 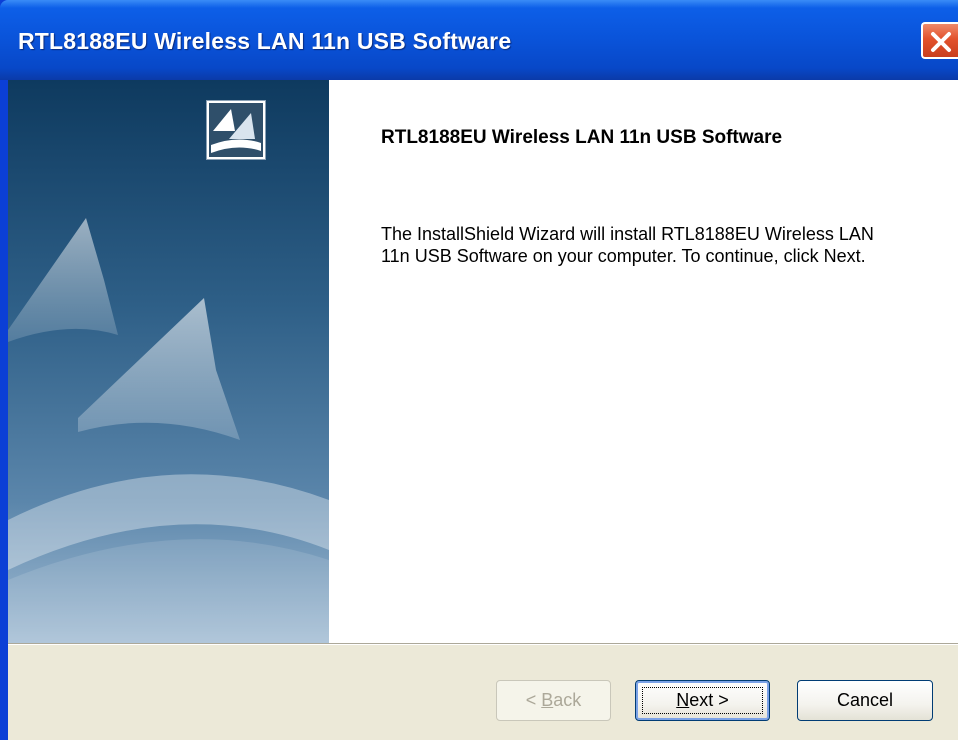 I want to click on back-button: < Back, so click(x=553, y=700).